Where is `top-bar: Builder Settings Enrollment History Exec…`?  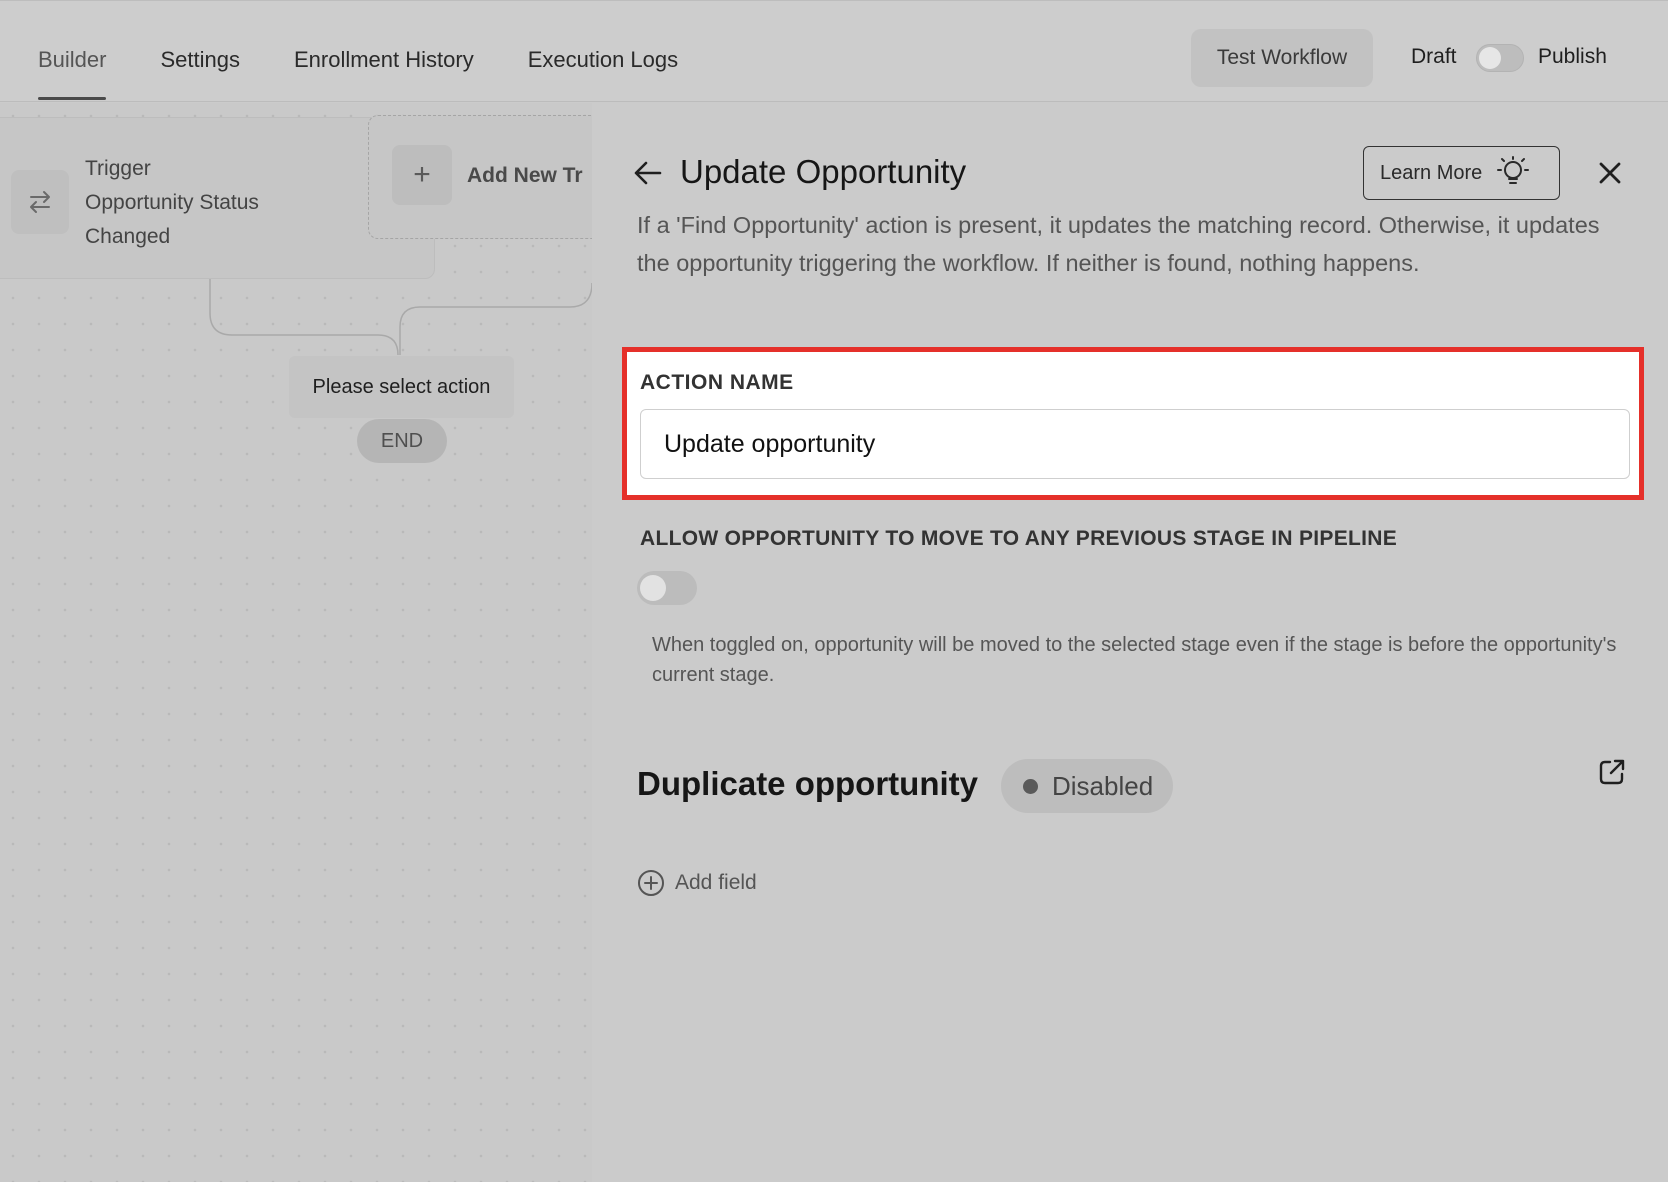 top-bar: Builder Settings Enrollment History Exec… is located at coordinates (834, 51).